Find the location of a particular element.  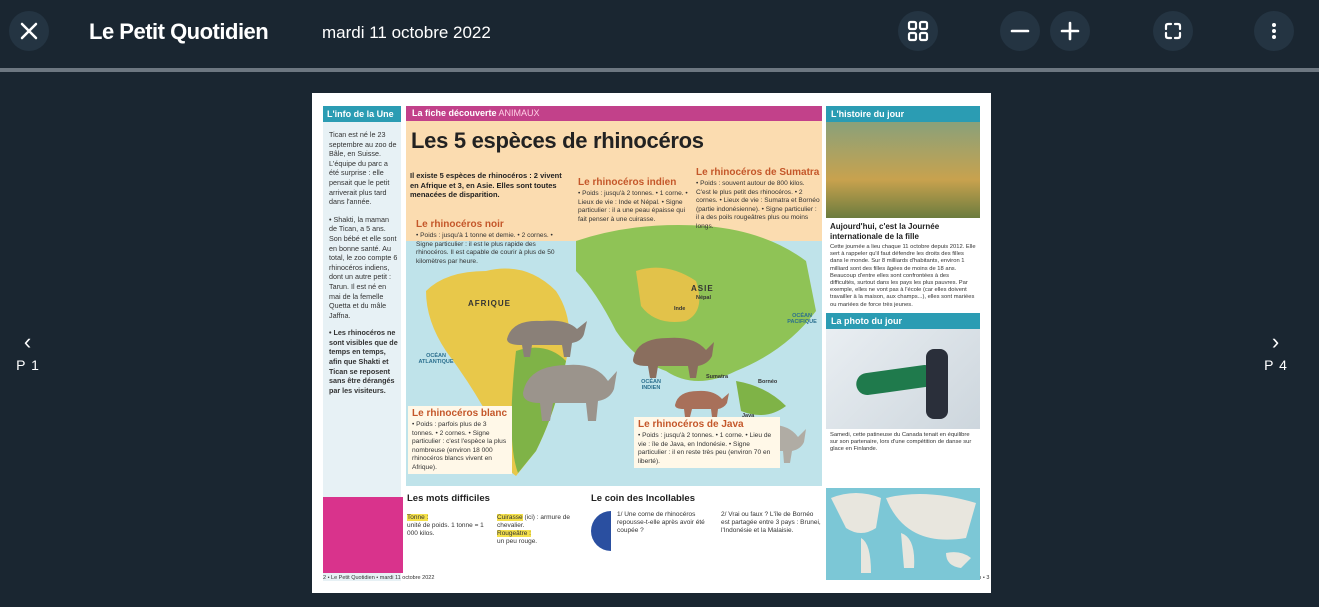

issue-date: mardi 11 octobre 2022 is located at coordinates (406, 32).